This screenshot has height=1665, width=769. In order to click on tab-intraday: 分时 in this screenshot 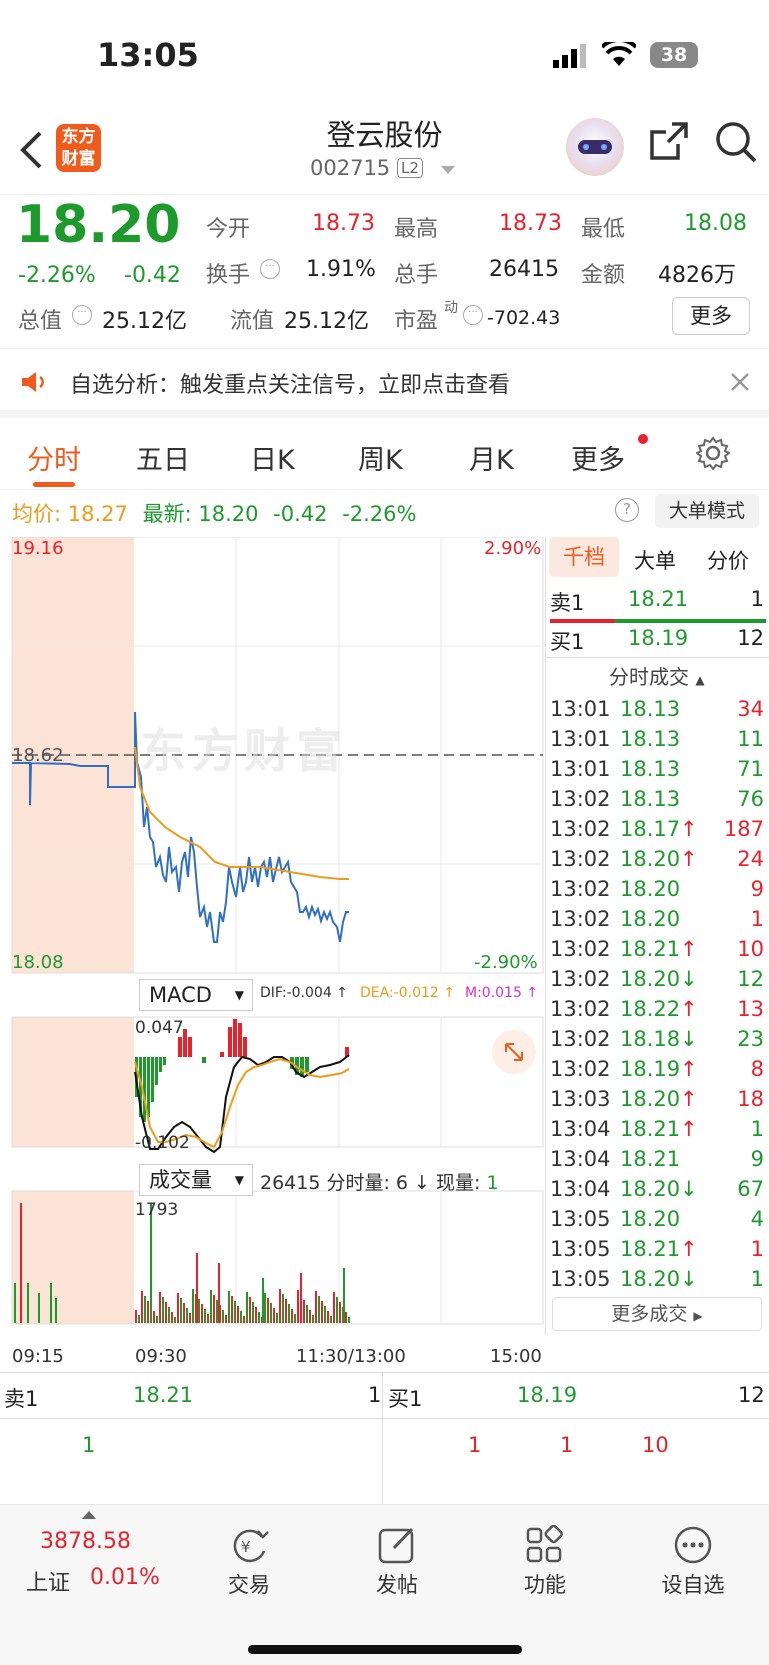, I will do `click(54, 457)`.